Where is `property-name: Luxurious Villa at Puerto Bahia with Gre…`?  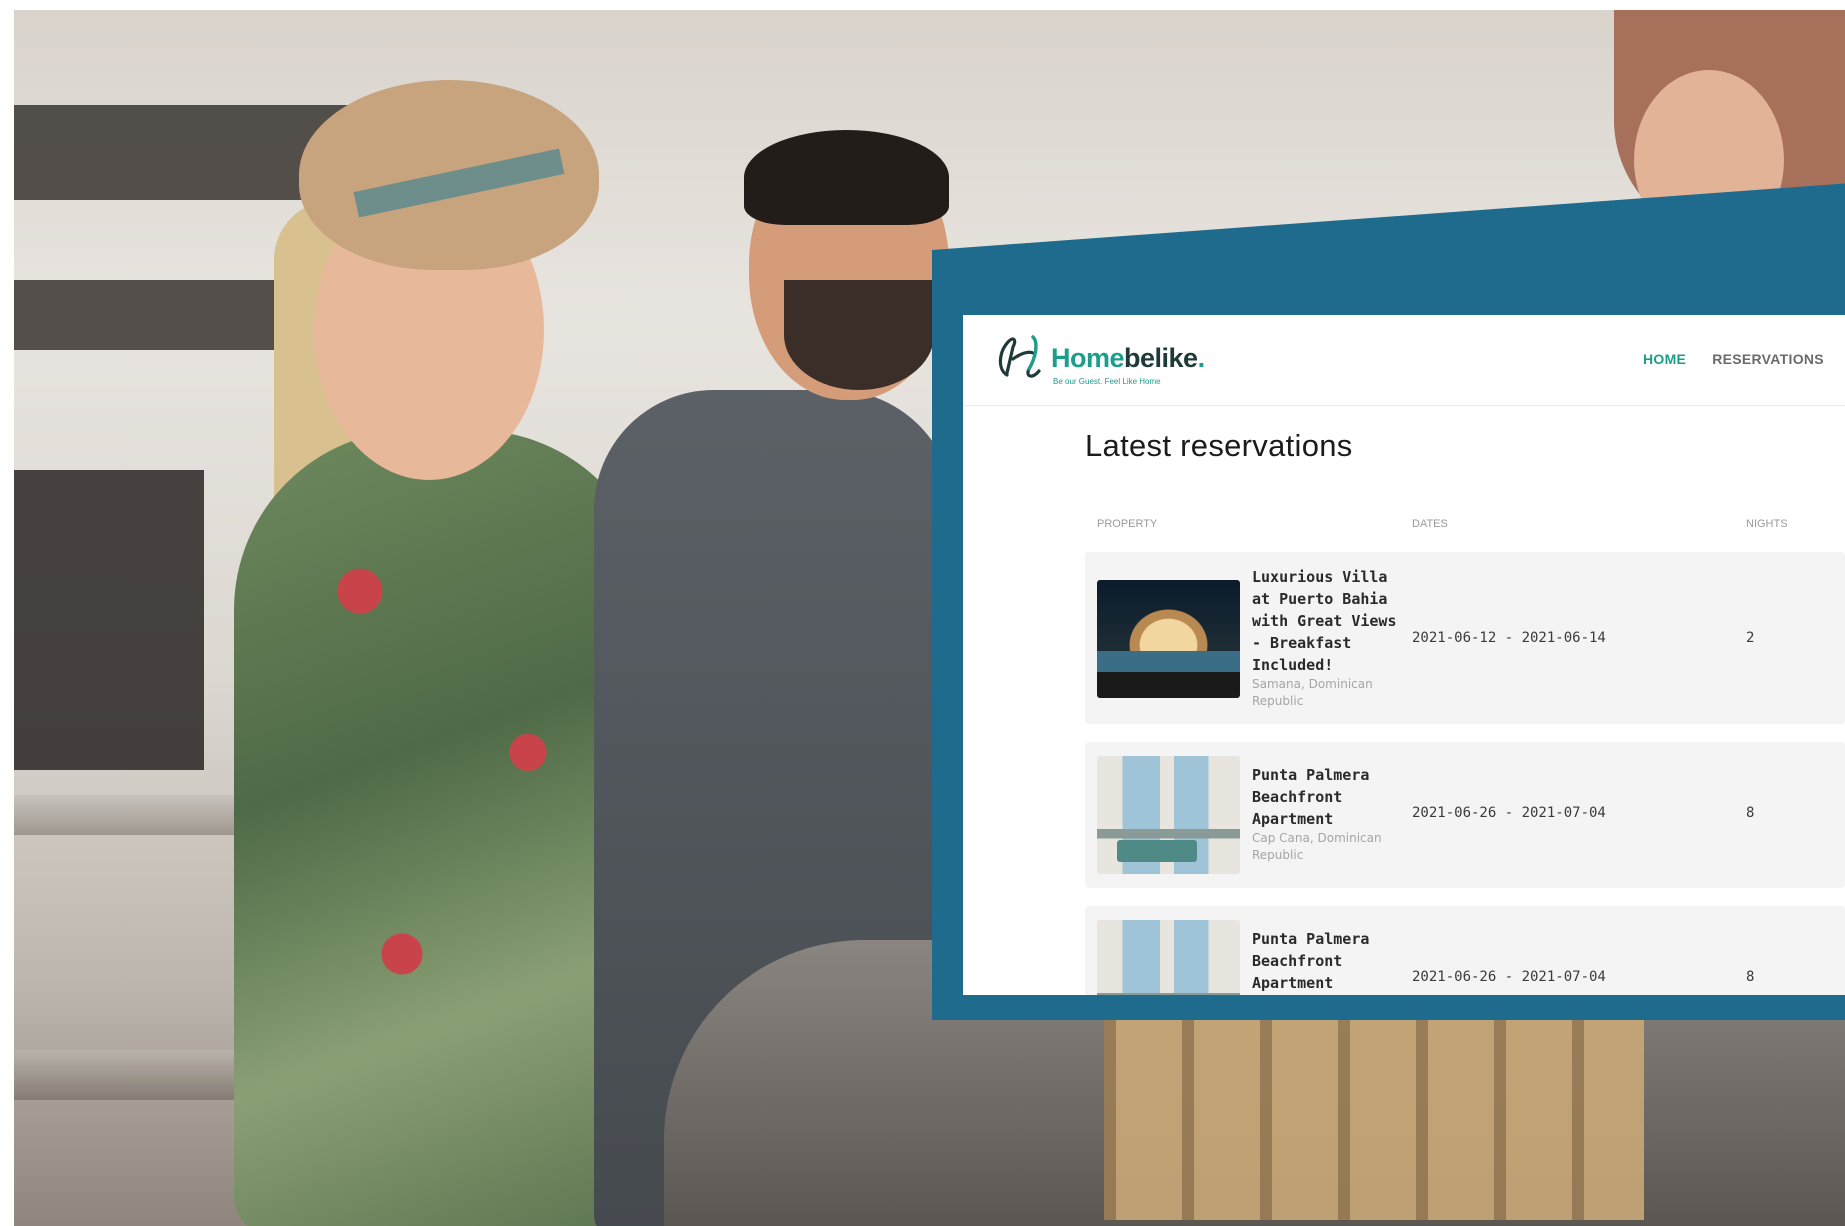
property-name: Luxurious Villa at Puerto Bahia with Gre… is located at coordinates (1327, 638).